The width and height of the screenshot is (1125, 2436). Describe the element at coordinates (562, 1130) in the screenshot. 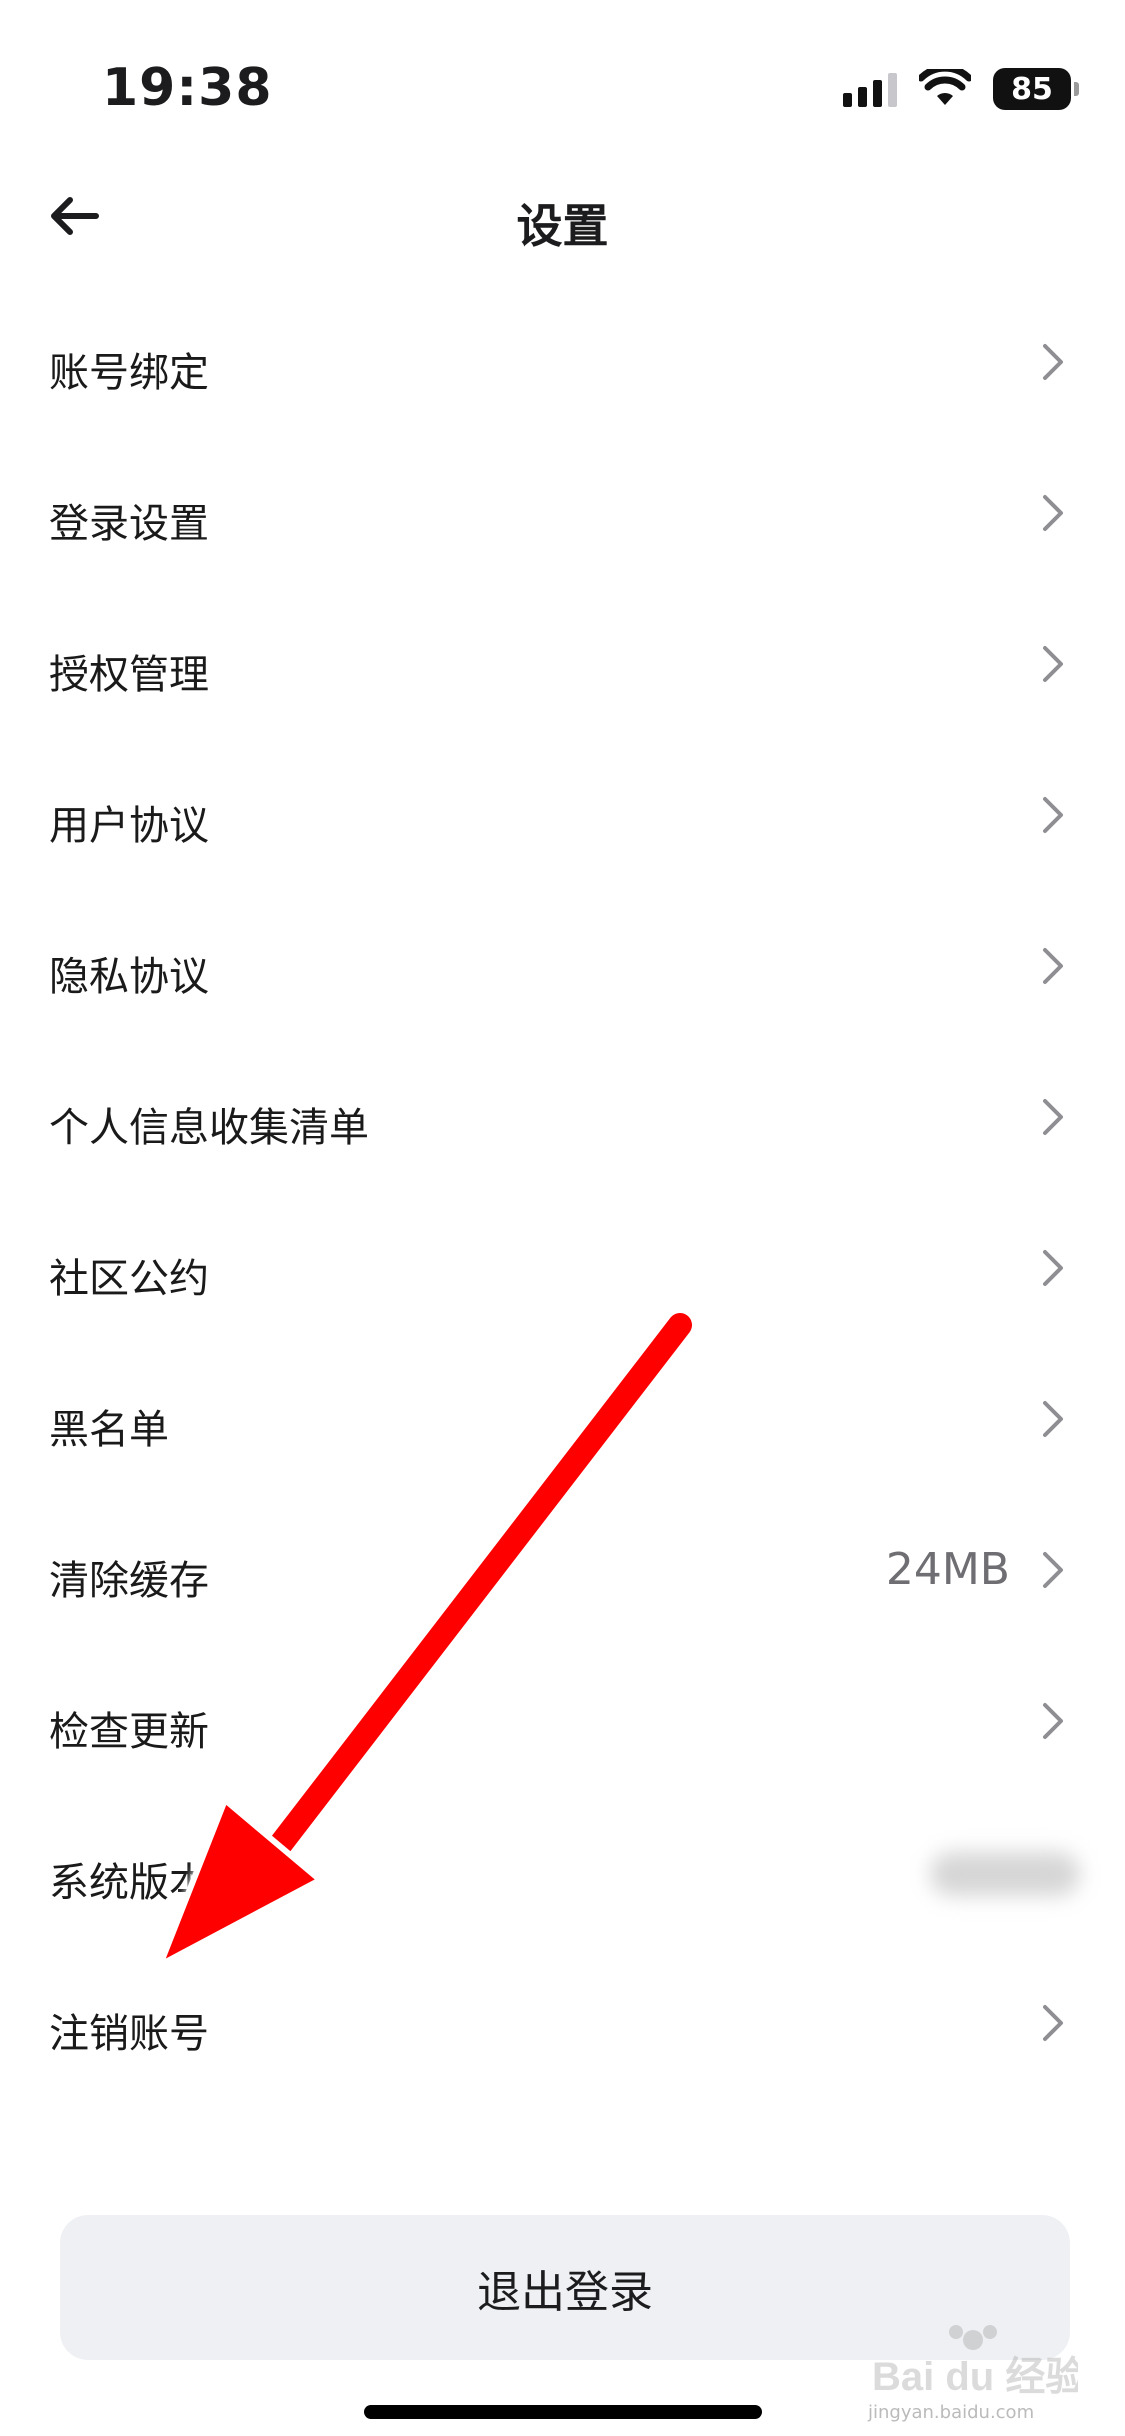

I see `settings-item-personal-info-list: 个人信息收集清单` at that location.